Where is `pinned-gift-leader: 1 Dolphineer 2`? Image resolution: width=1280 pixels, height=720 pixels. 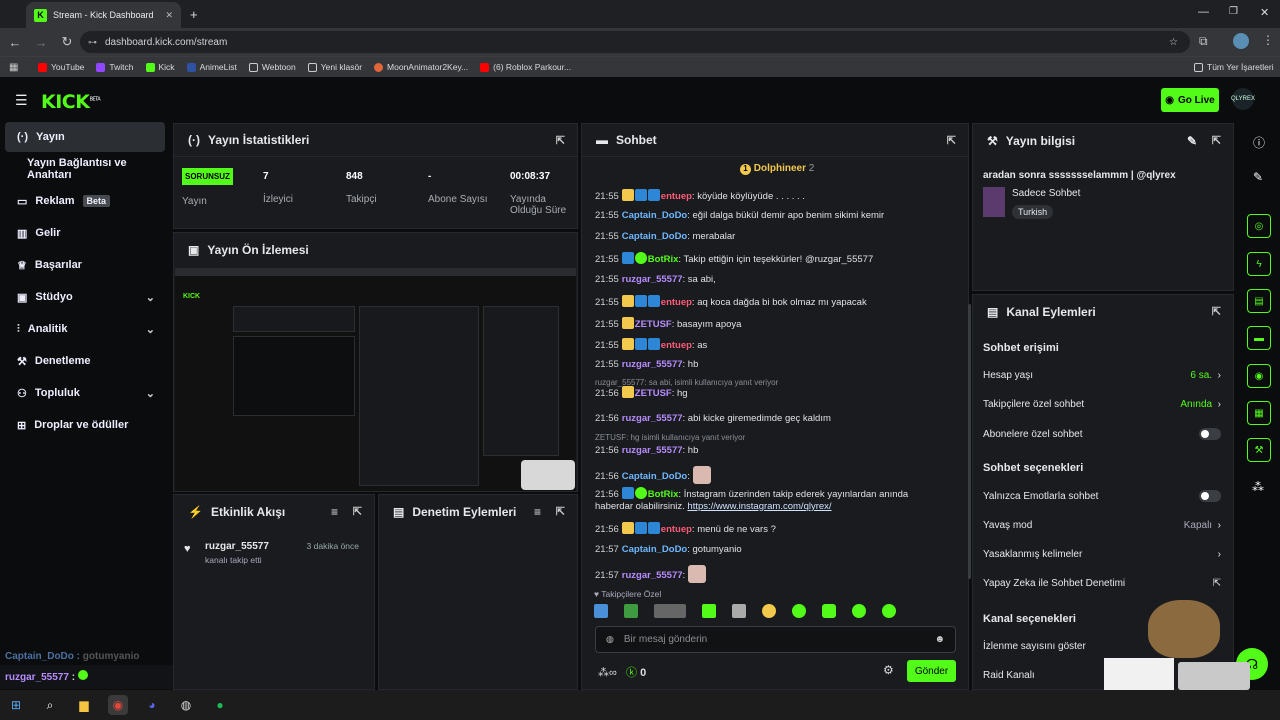
pinned-gift-leader: 1 Dolphineer 2 is located at coordinates (777, 169).